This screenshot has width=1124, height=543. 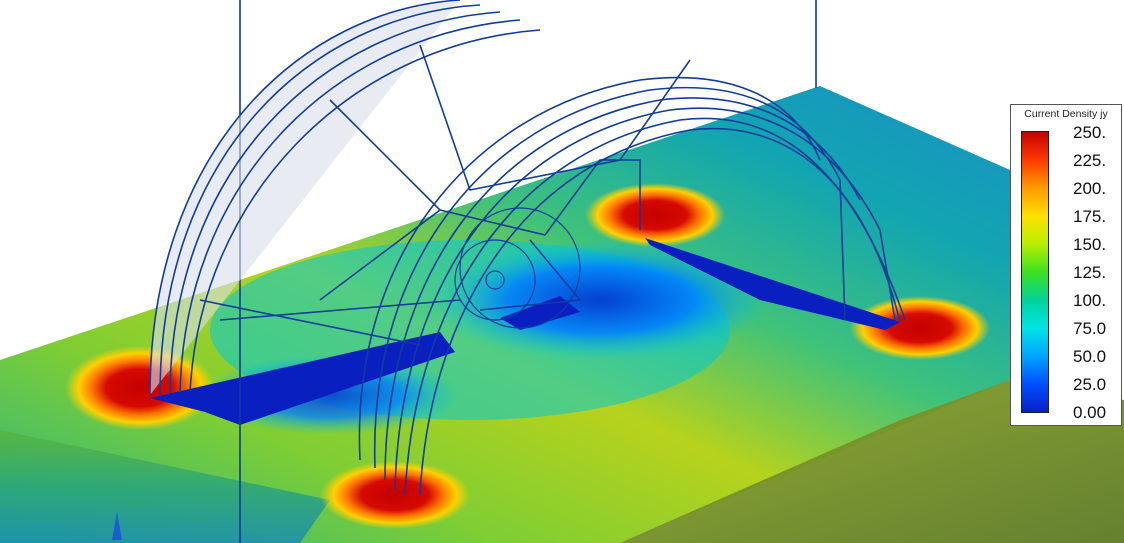 What do you see at coordinates (1090, 160) in the screenshot?
I see `legend-tick: 225.` at bounding box center [1090, 160].